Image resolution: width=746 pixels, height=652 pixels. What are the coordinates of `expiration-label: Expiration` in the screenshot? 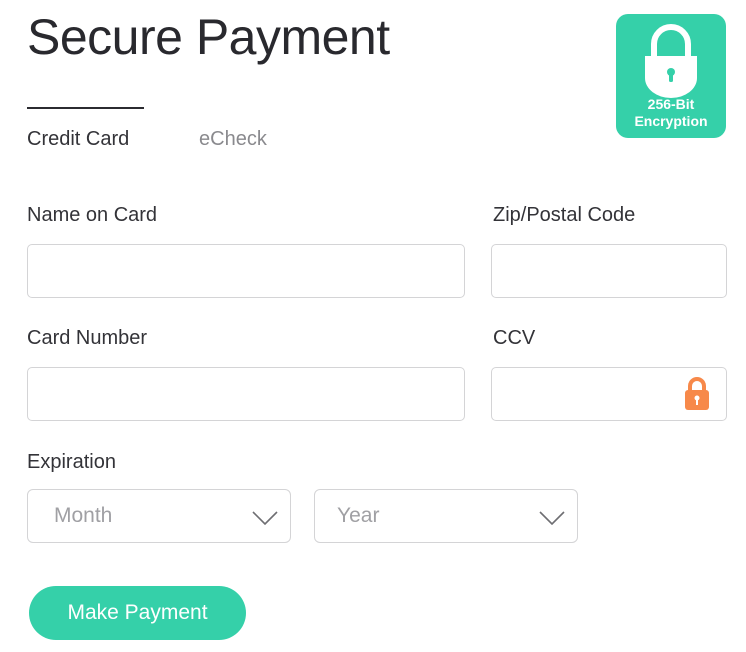 It's located at (71, 462).